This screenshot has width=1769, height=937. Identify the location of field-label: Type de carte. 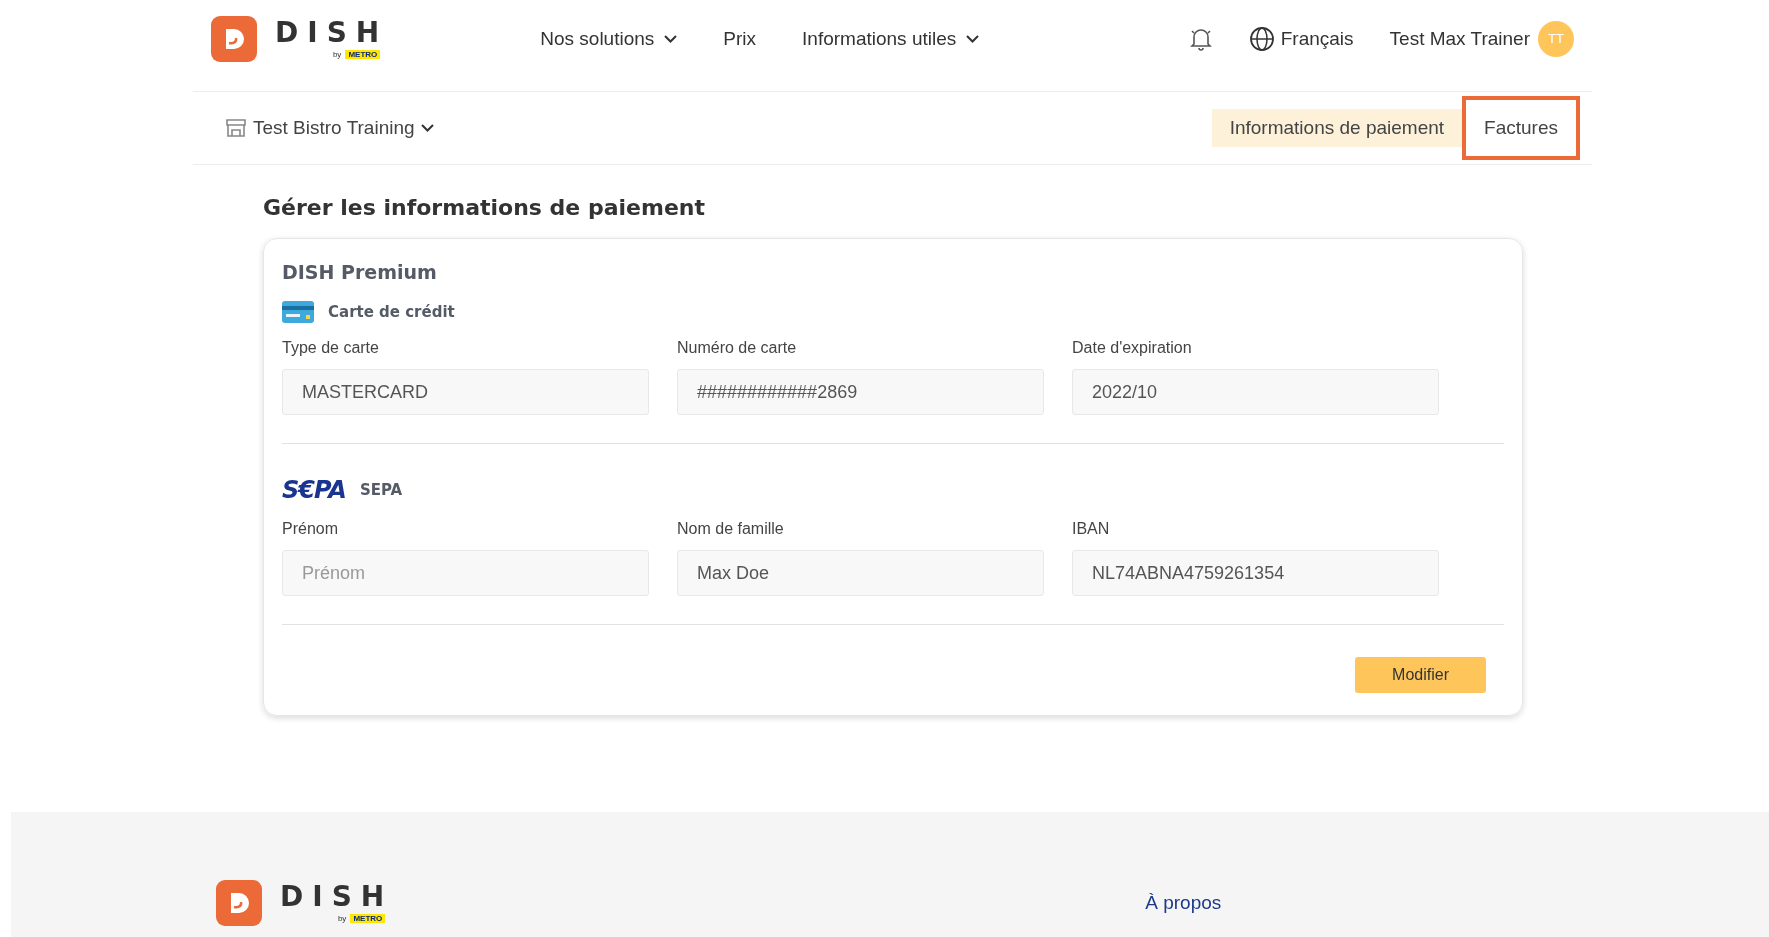
(331, 348).